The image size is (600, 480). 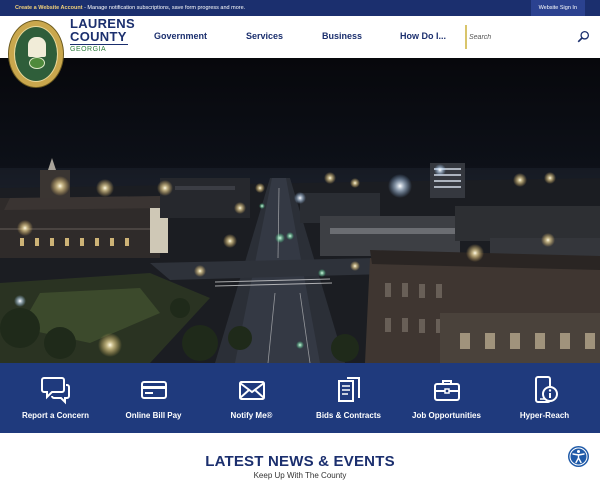 What do you see at coordinates (154, 390) in the screenshot?
I see `credit-card-icon` at bounding box center [154, 390].